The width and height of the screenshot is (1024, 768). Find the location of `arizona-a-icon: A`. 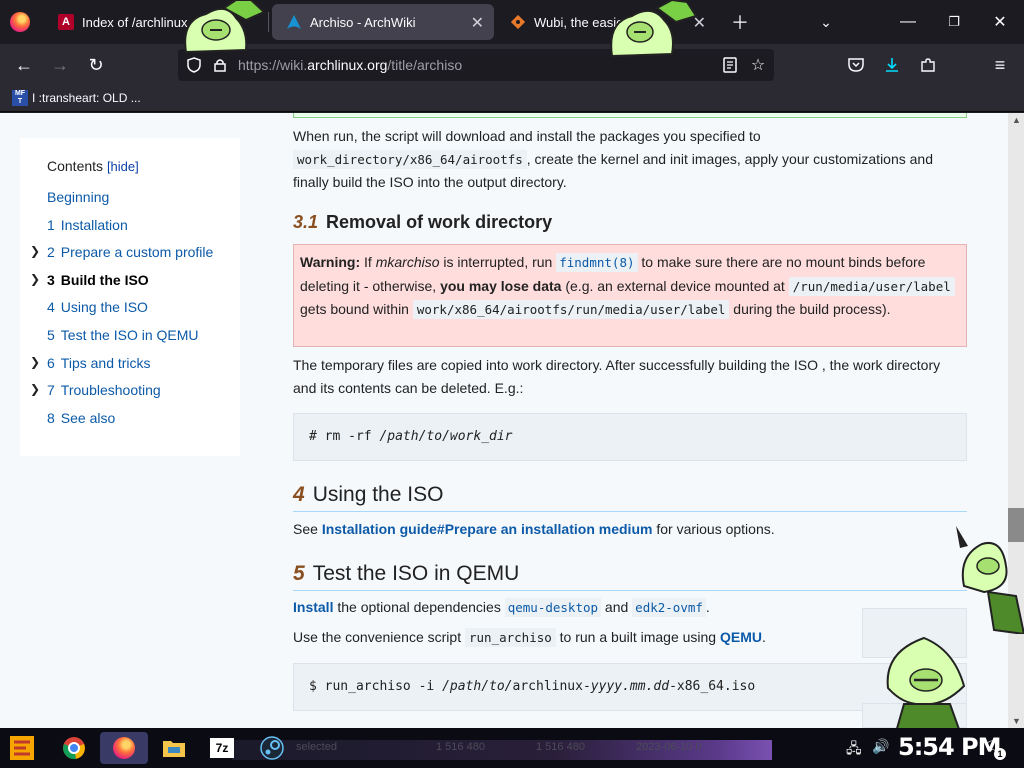

arizona-a-icon: A is located at coordinates (66, 22).